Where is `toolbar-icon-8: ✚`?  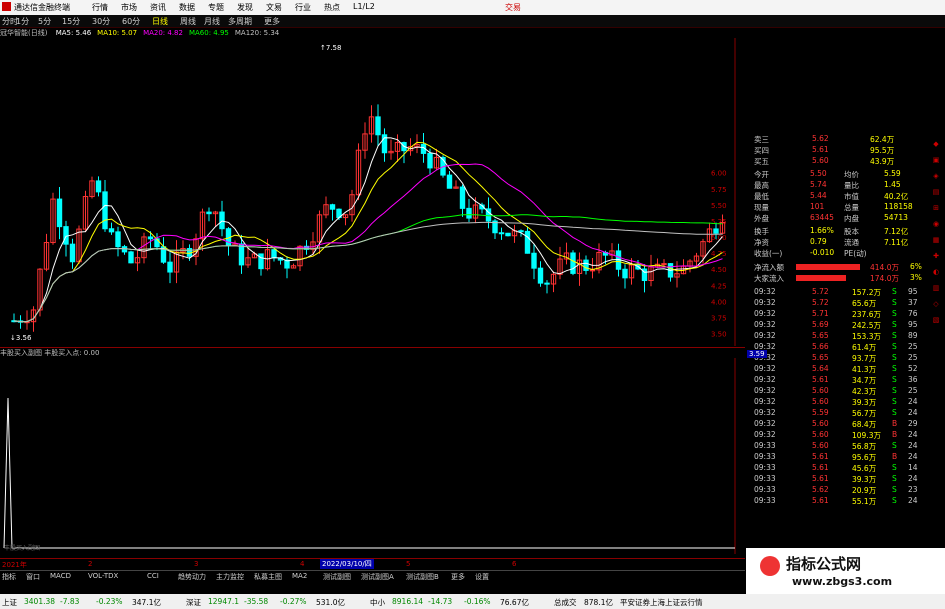
toolbar-icon-8: ✚ is located at coordinates (936, 258).